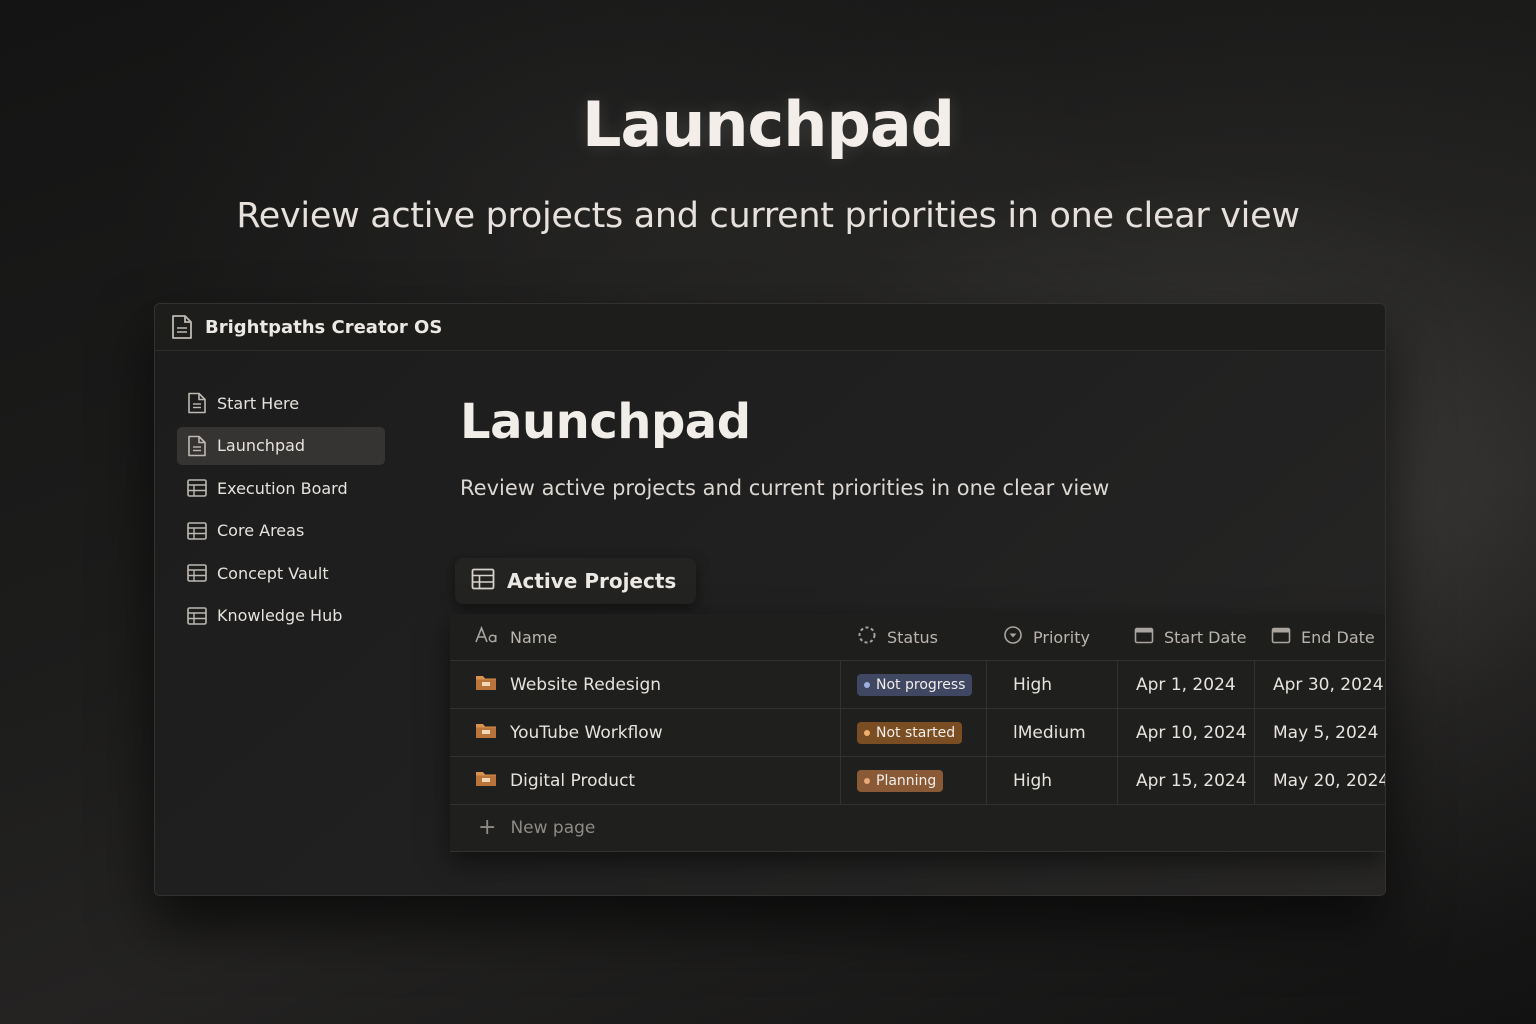 Image resolution: width=1536 pixels, height=1024 pixels. I want to click on cell-start-date: Apr 15, 2024, so click(1186, 780).